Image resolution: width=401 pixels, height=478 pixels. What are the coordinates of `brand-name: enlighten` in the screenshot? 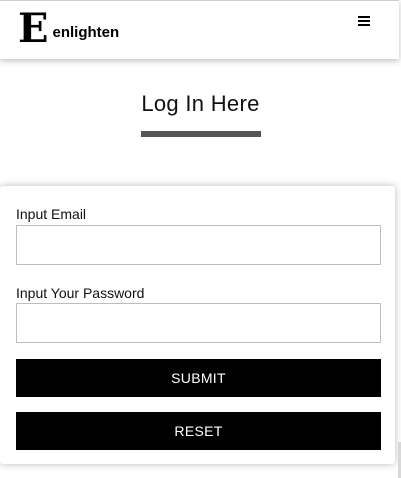 It's located at (86, 32).